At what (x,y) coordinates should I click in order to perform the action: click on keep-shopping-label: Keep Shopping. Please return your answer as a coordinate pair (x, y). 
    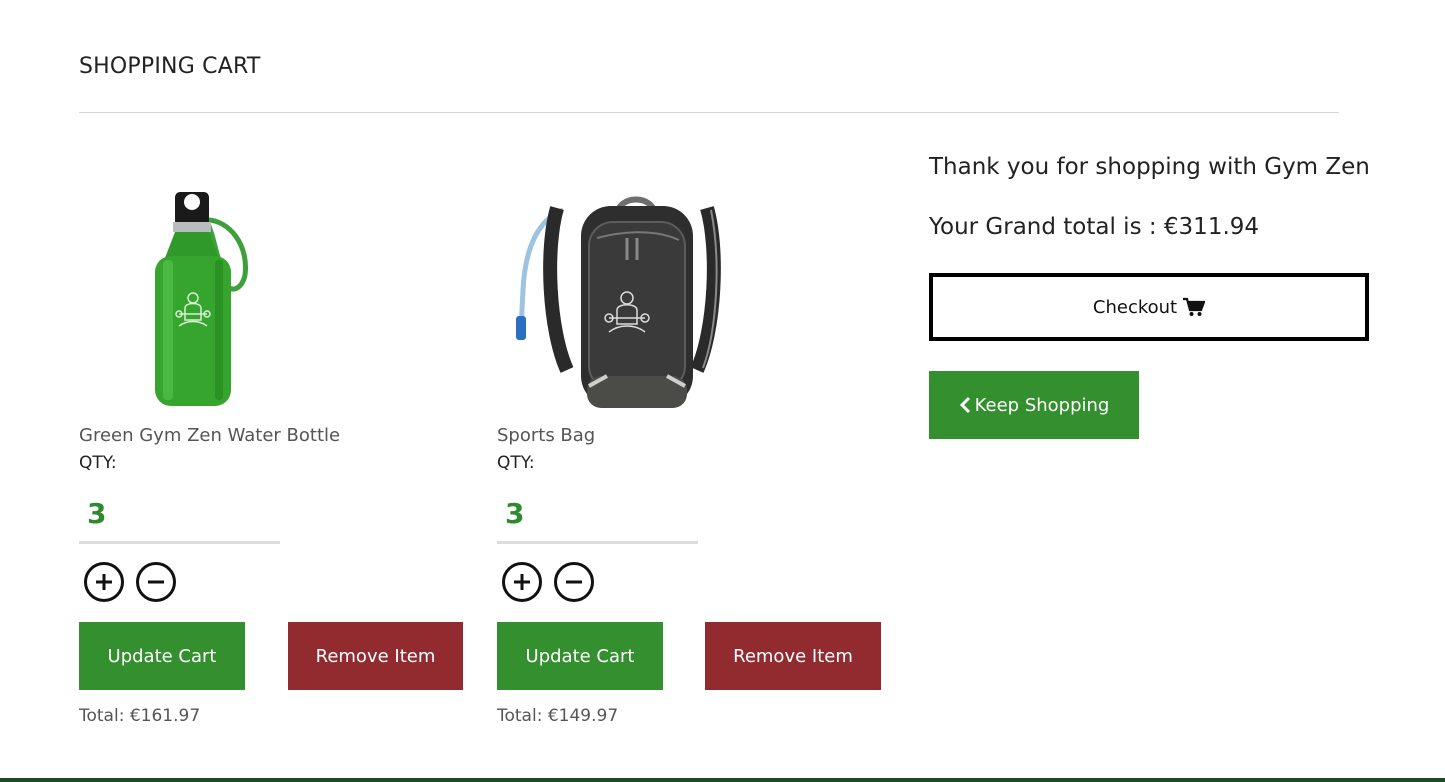
    Looking at the image, I should click on (1042, 405).